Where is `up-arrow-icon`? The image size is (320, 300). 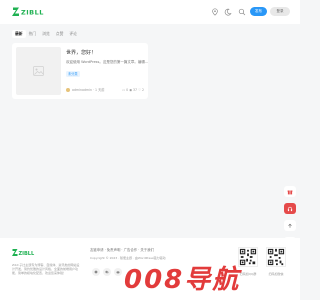 up-arrow-icon is located at coordinates (290, 225).